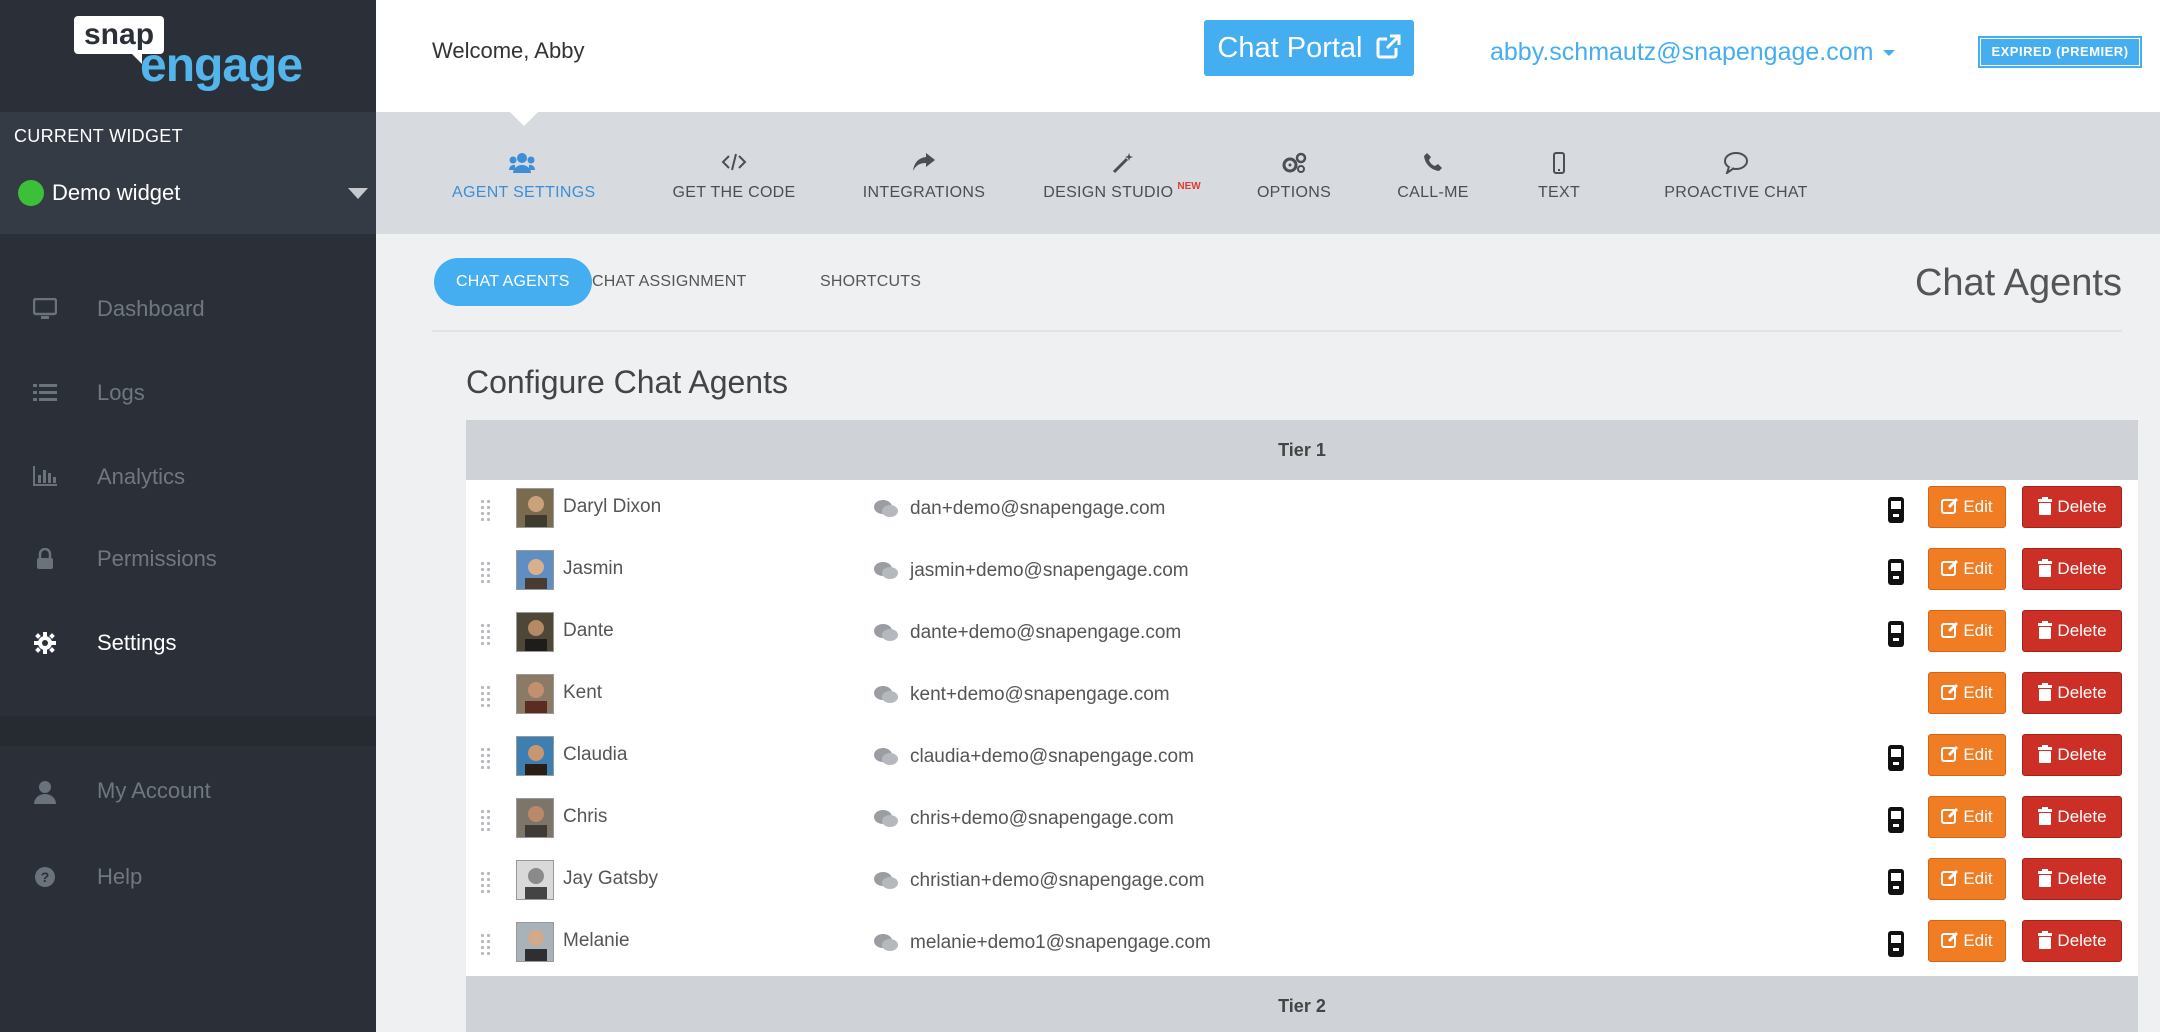 This screenshot has height=1032, width=2160. Describe the element at coordinates (1433, 164) in the screenshot. I see `phone-icon` at that location.